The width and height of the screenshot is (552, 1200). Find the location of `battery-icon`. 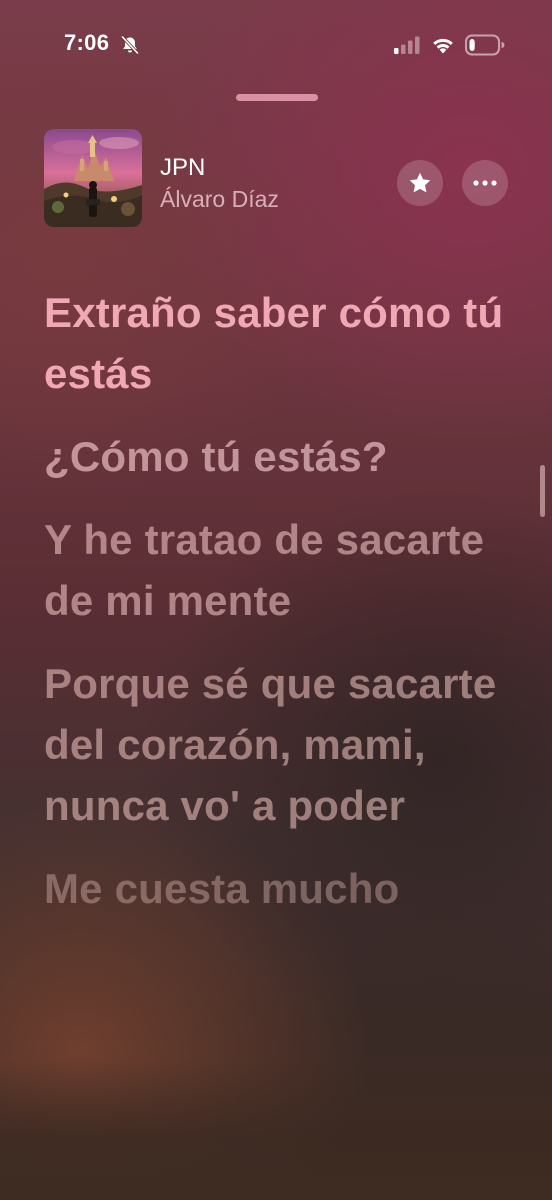

battery-icon is located at coordinates (485, 45).